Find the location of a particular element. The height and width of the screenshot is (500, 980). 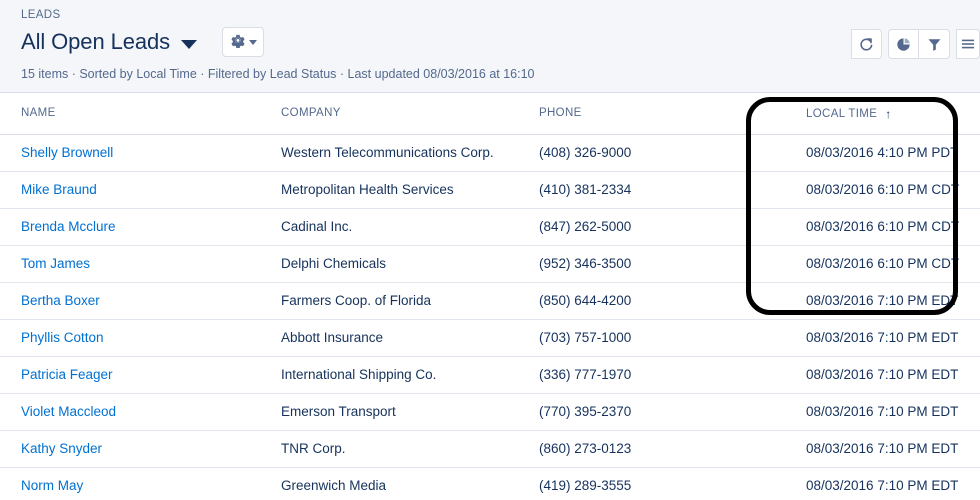

charts-button is located at coordinates (903, 44).